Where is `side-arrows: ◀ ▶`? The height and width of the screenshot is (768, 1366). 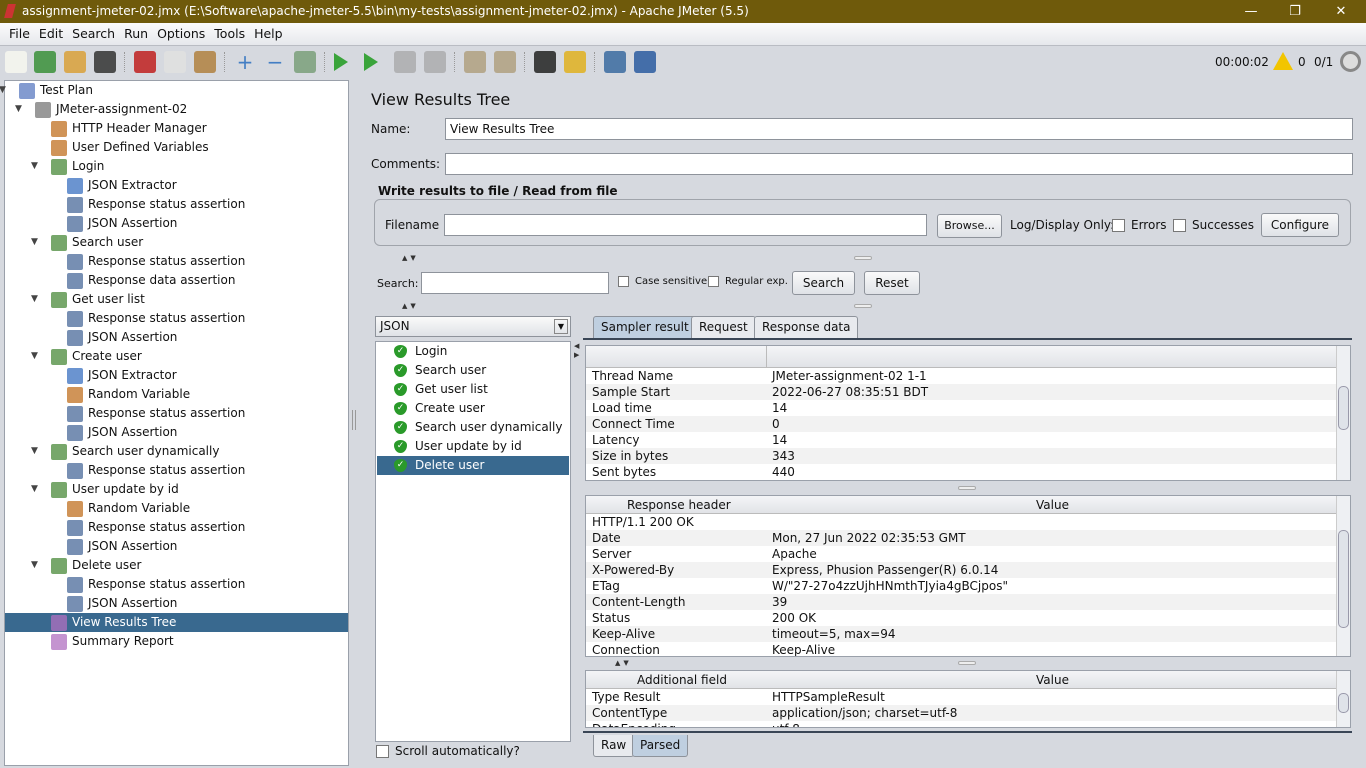 side-arrows: ◀ ▶ is located at coordinates (577, 351).